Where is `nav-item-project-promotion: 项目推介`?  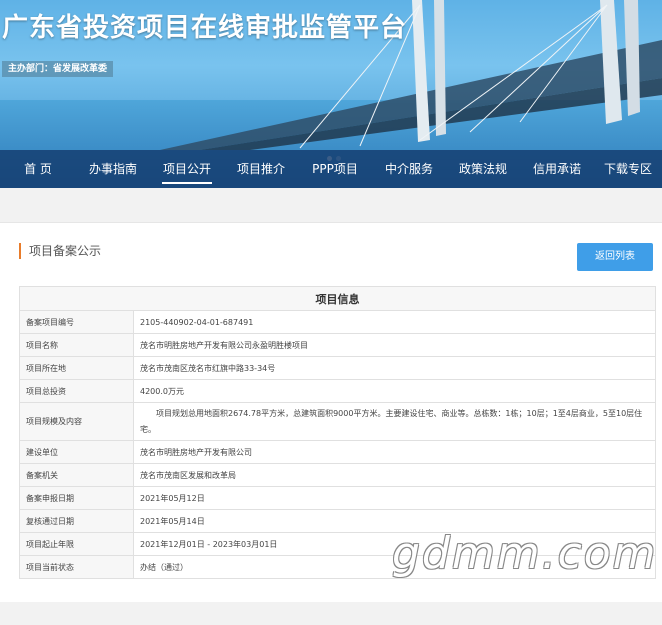 nav-item-project-promotion: 项目推介 is located at coordinates (261, 169).